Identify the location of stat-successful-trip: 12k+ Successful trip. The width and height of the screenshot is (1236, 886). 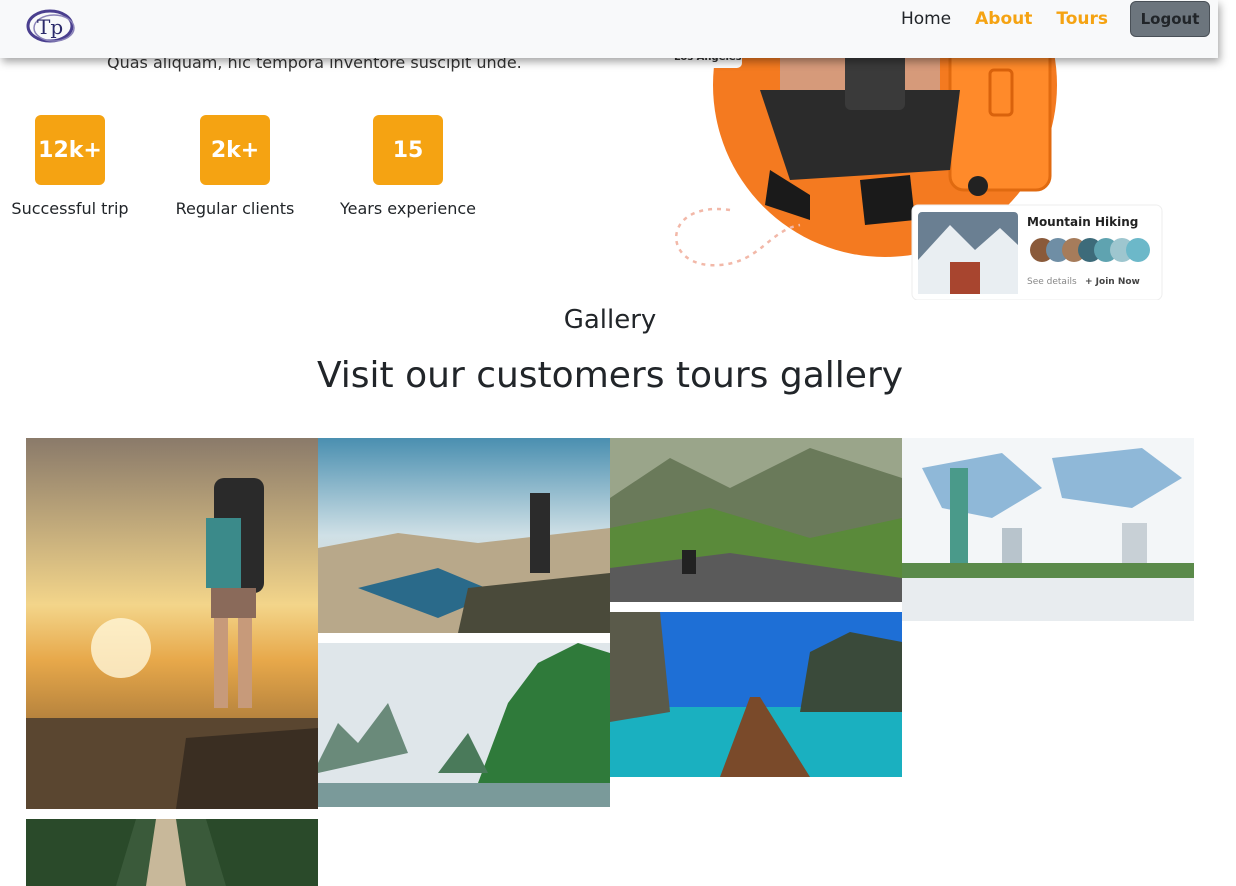
(75, 166).